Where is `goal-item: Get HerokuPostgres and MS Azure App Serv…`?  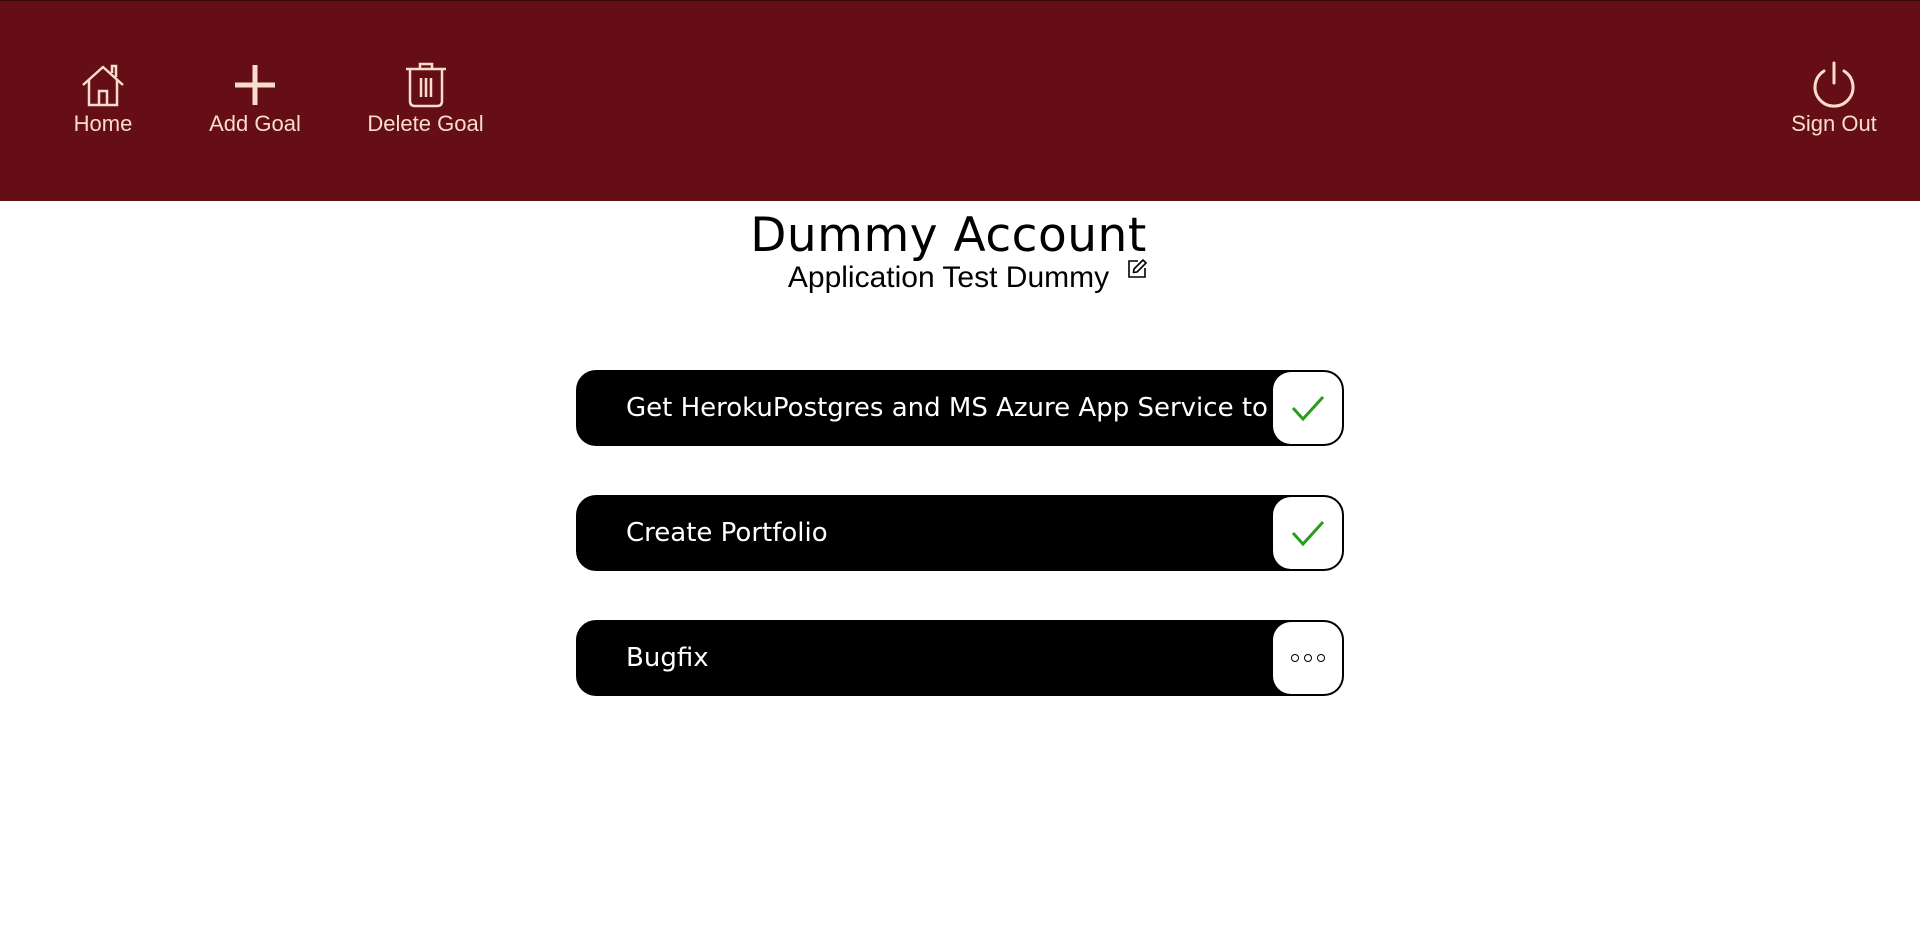 goal-item: Get HerokuPostgres and MS Azure App Serv… is located at coordinates (960, 408).